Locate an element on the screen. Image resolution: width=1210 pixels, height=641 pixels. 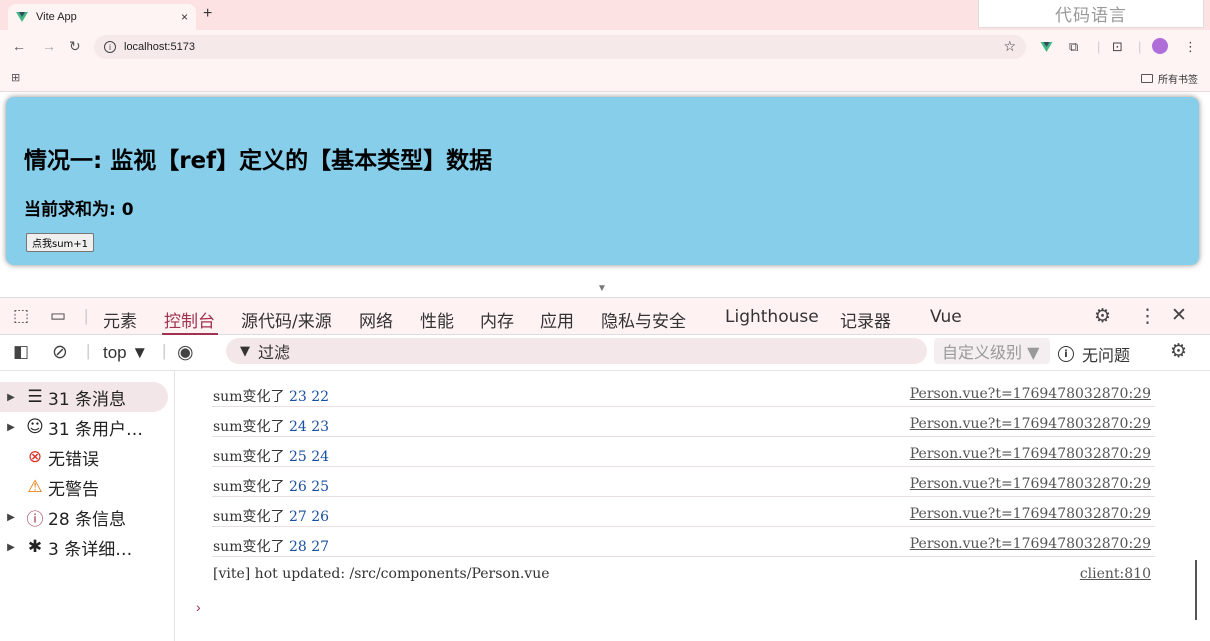
new-tab-button: + is located at coordinates (207, 14).